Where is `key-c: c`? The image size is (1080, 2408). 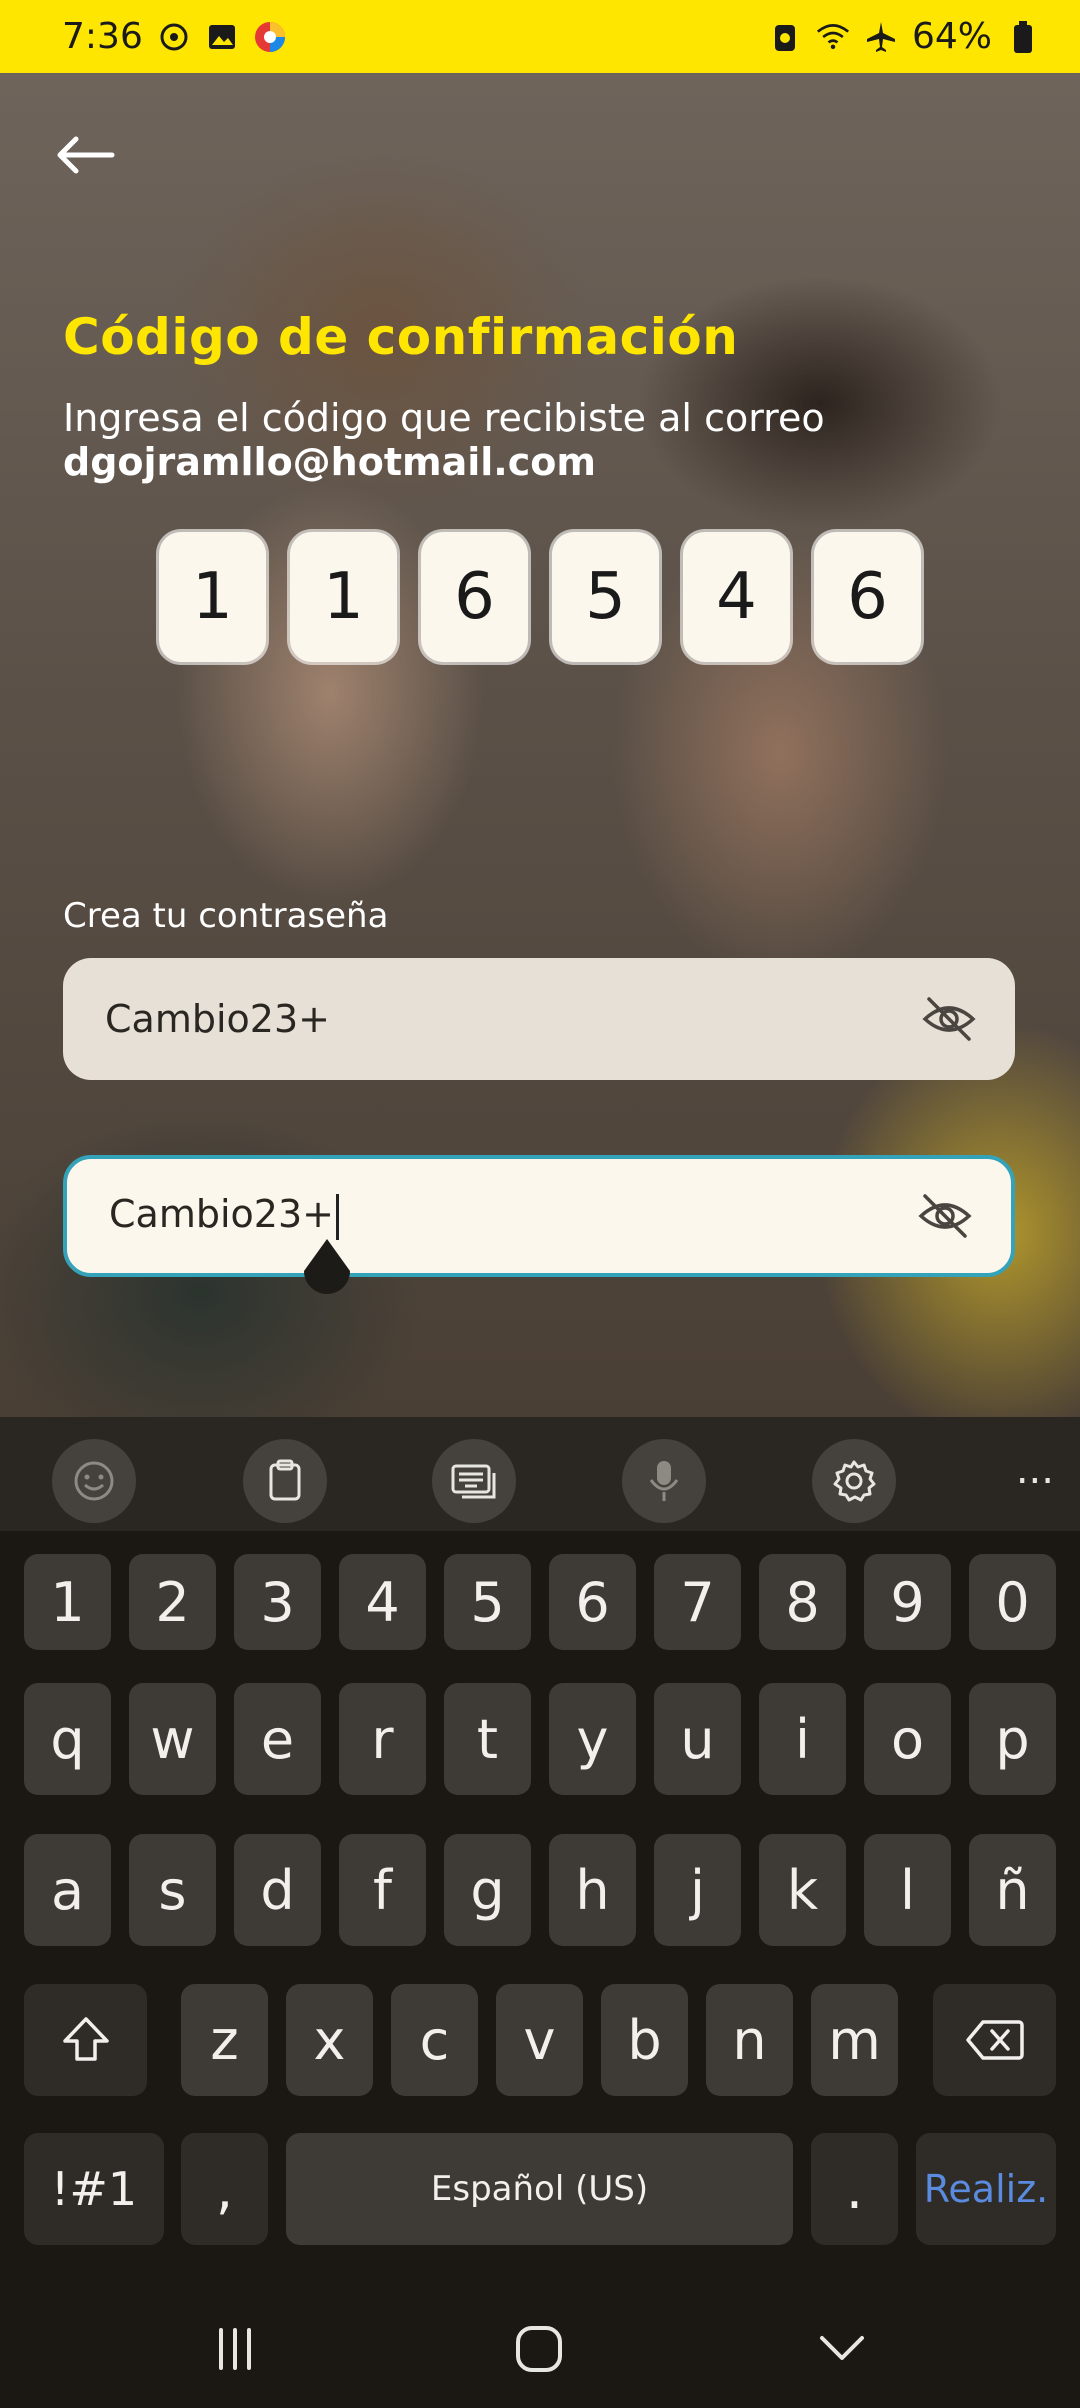 key-c: c is located at coordinates (434, 2040).